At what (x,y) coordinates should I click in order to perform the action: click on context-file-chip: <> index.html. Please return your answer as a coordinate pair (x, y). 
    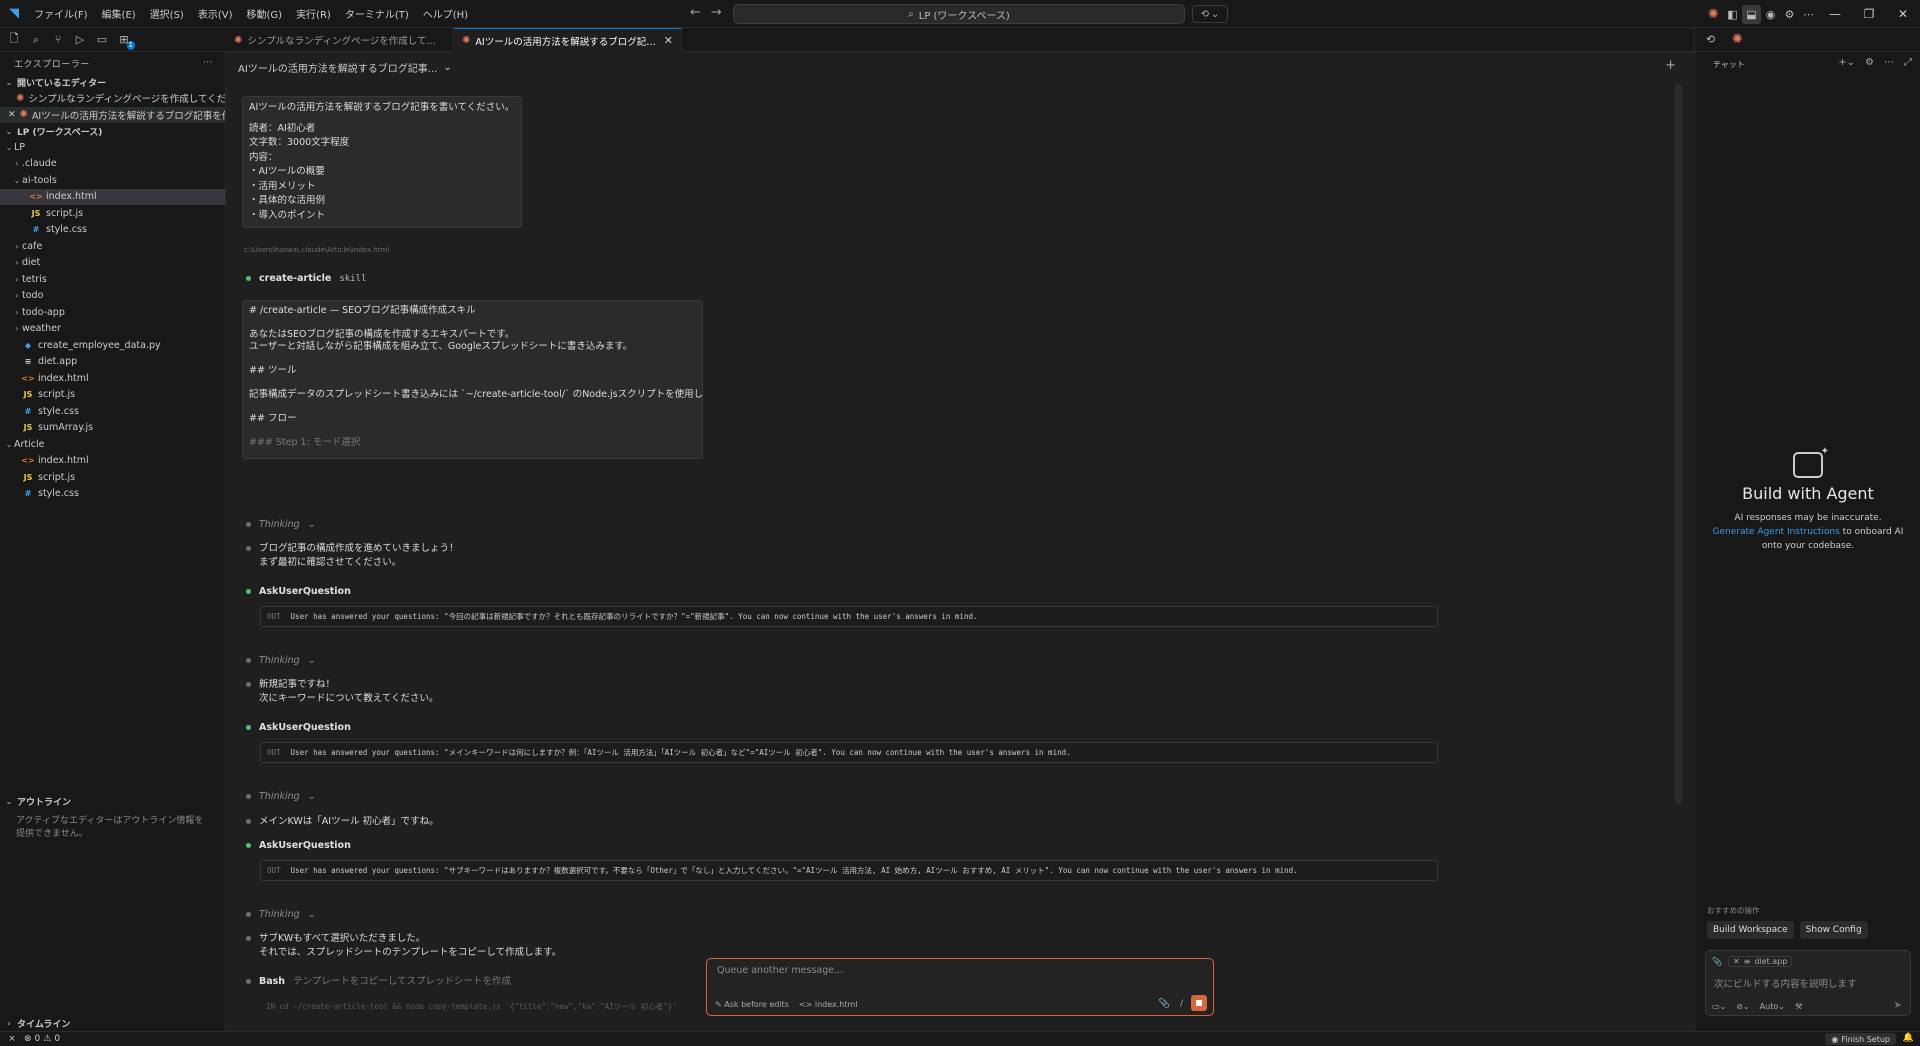
    Looking at the image, I should click on (828, 1004).